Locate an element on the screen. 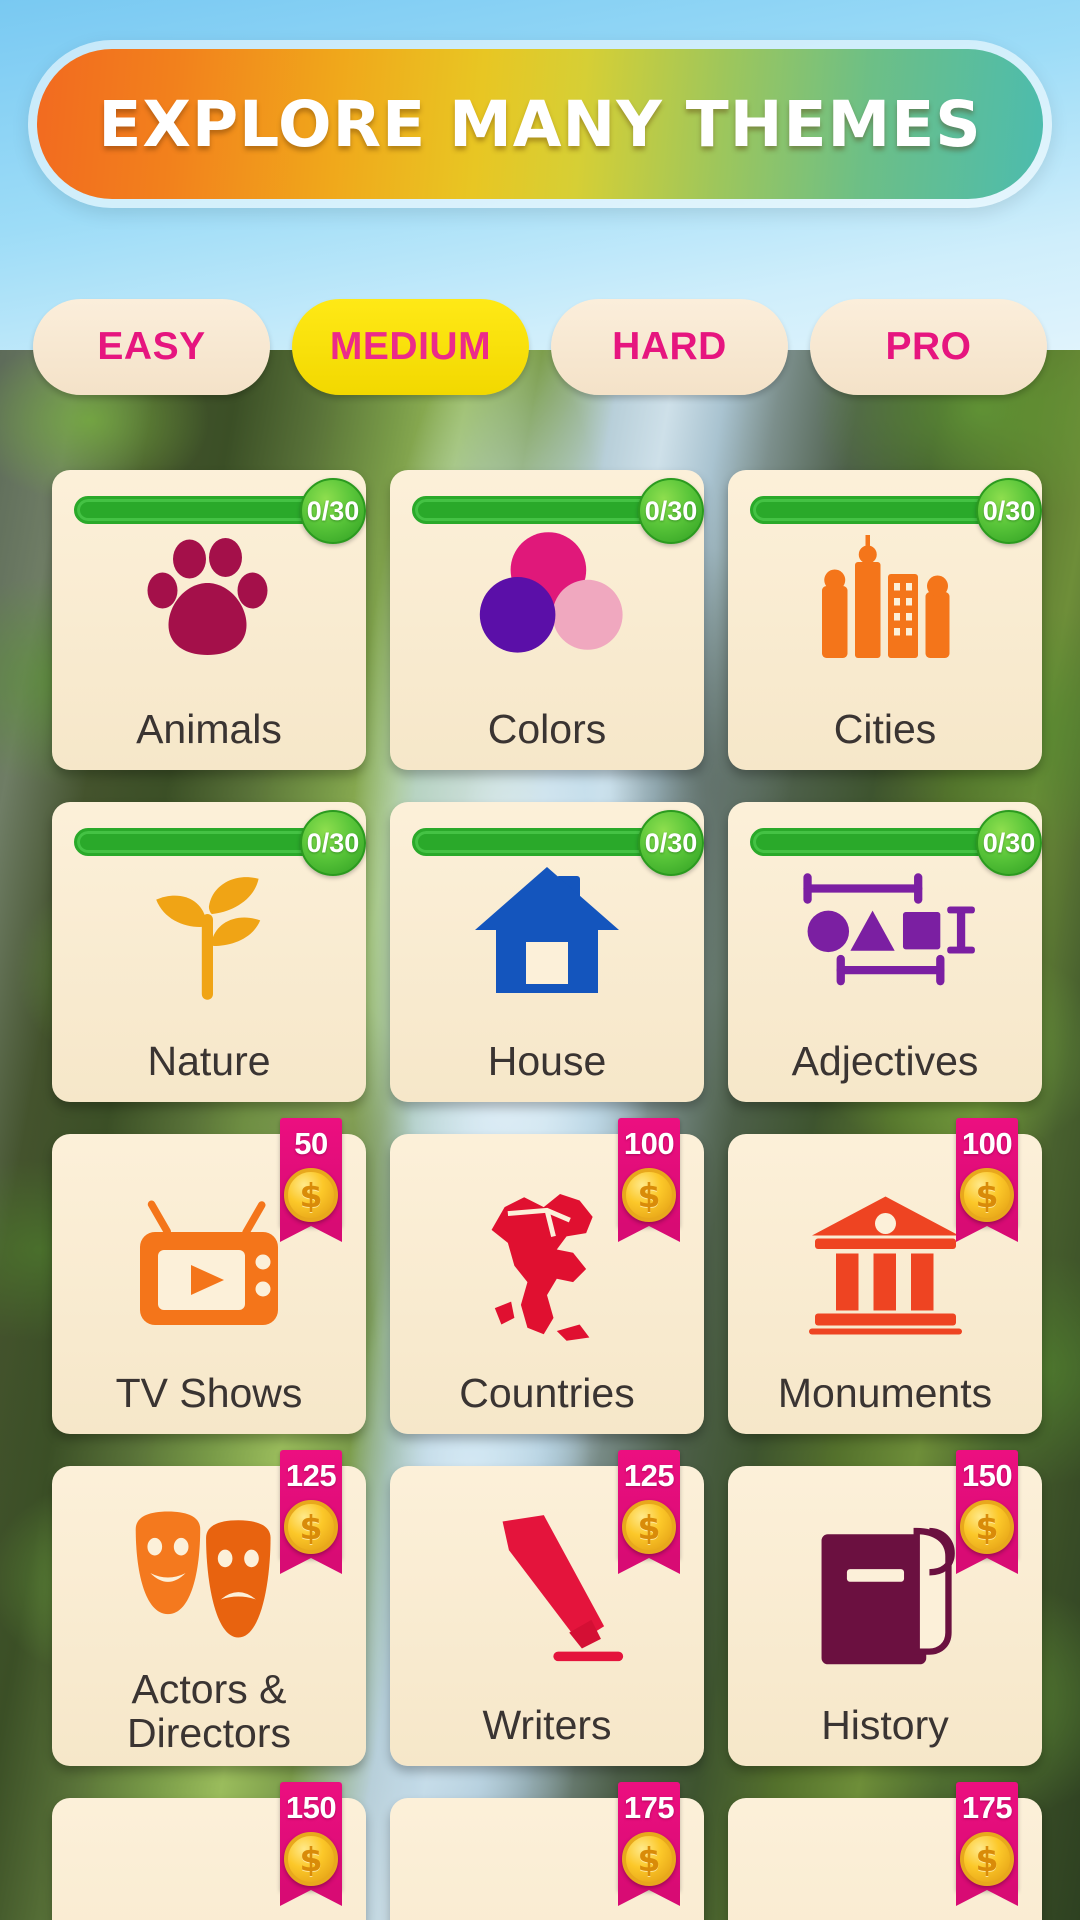  theme-card-colors: 0/30 Colors is located at coordinates (547, 620).